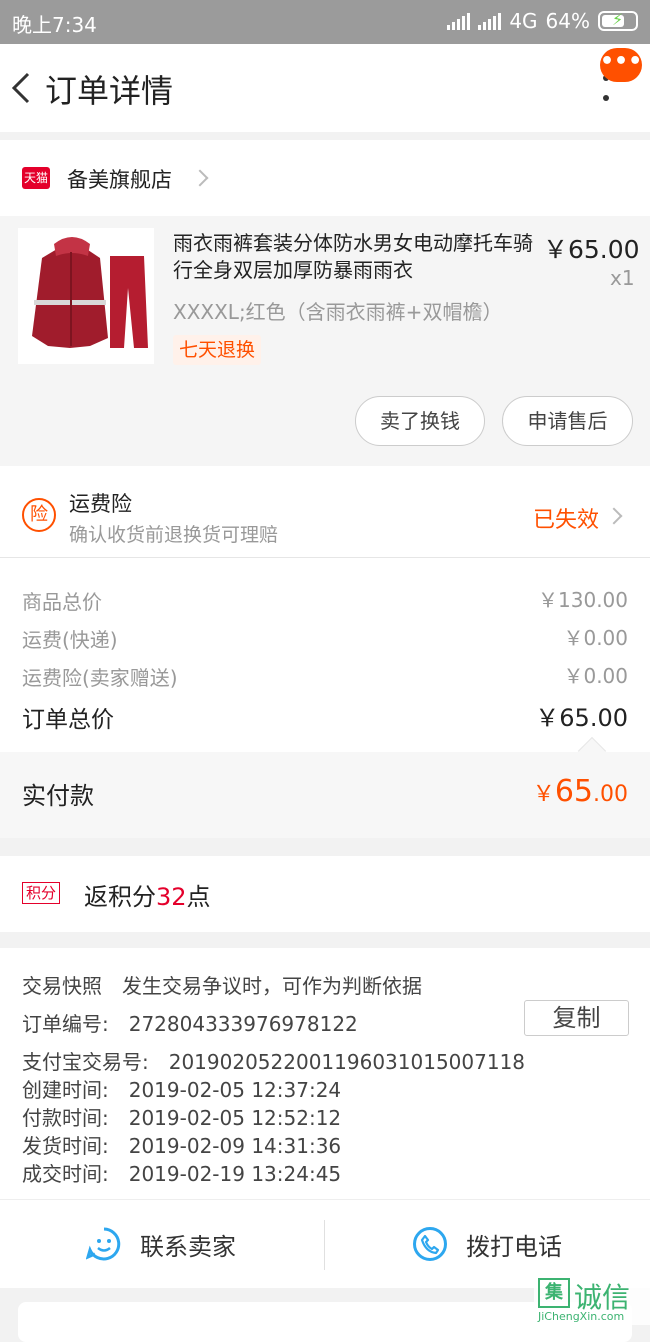  I want to click on contact-seller-button: 联系卖家, so click(161, 1244).